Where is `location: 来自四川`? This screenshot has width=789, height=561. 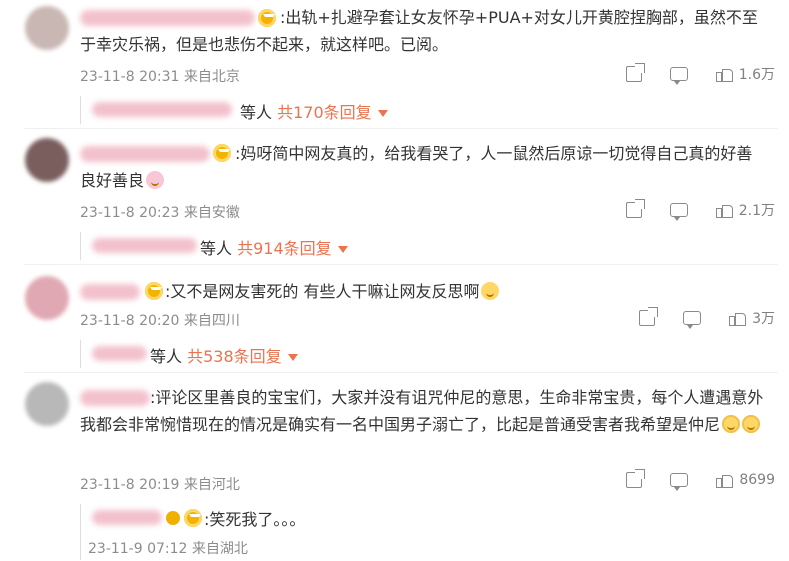 location: 来自四川 is located at coordinates (211, 321).